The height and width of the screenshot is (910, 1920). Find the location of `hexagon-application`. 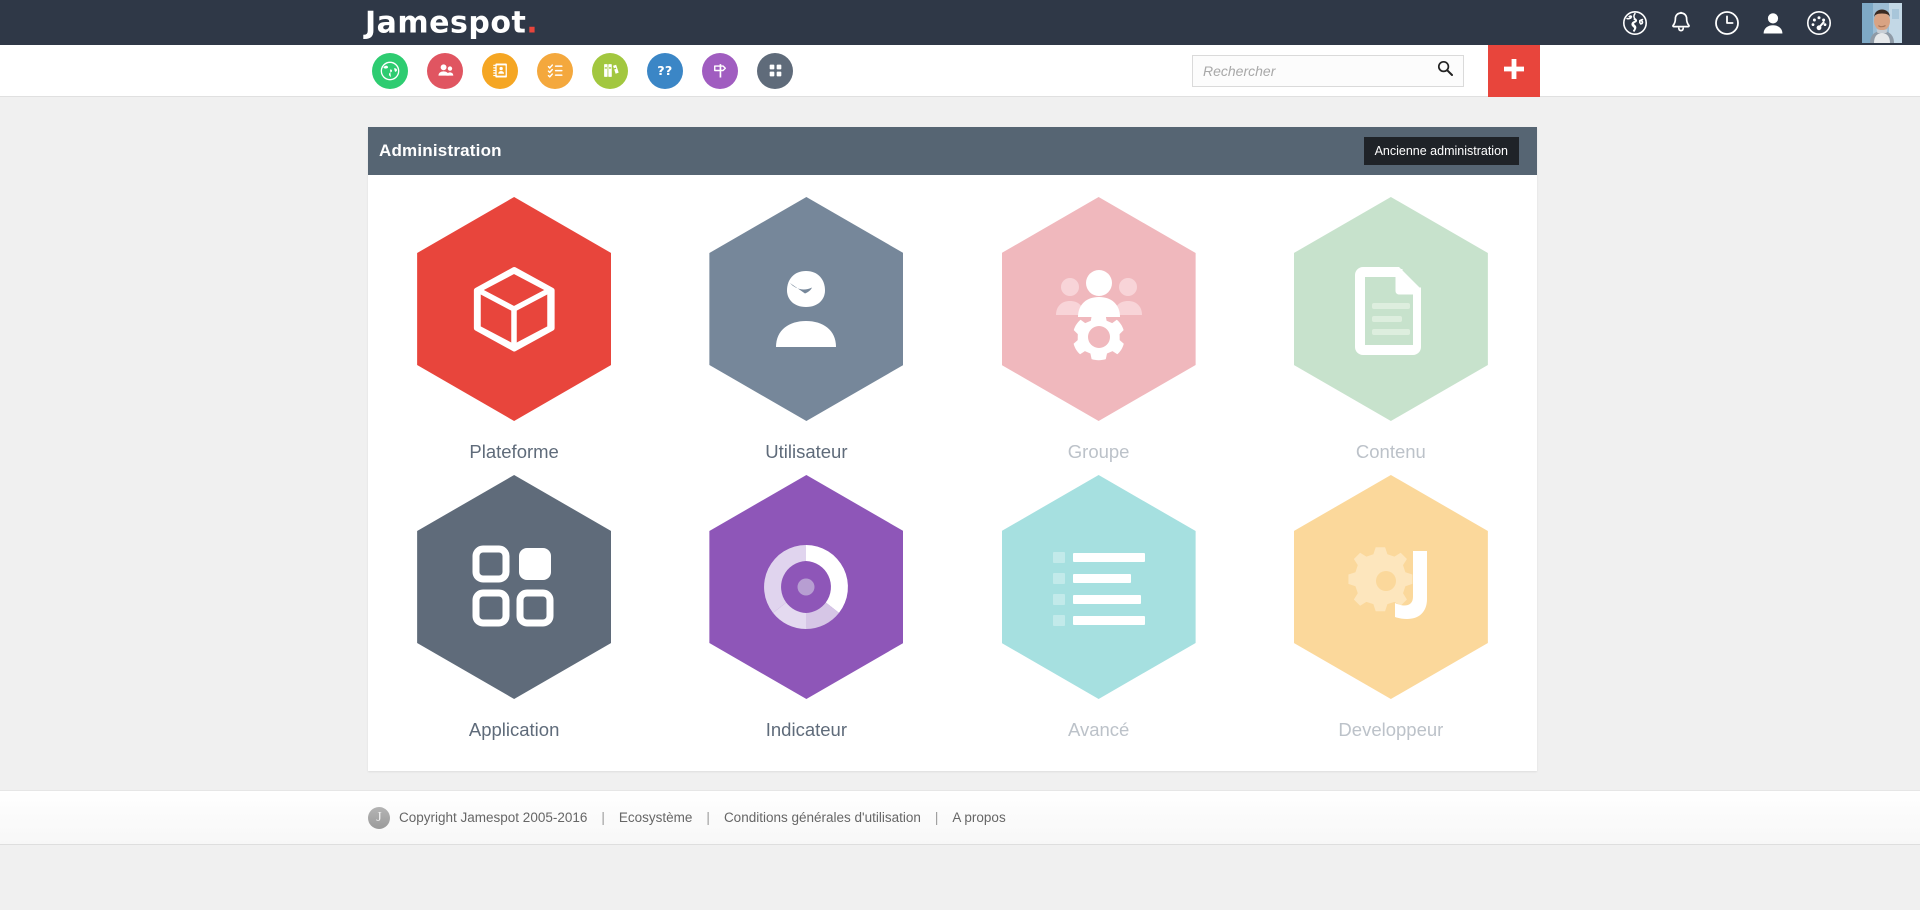

hexagon-application is located at coordinates (514, 587).